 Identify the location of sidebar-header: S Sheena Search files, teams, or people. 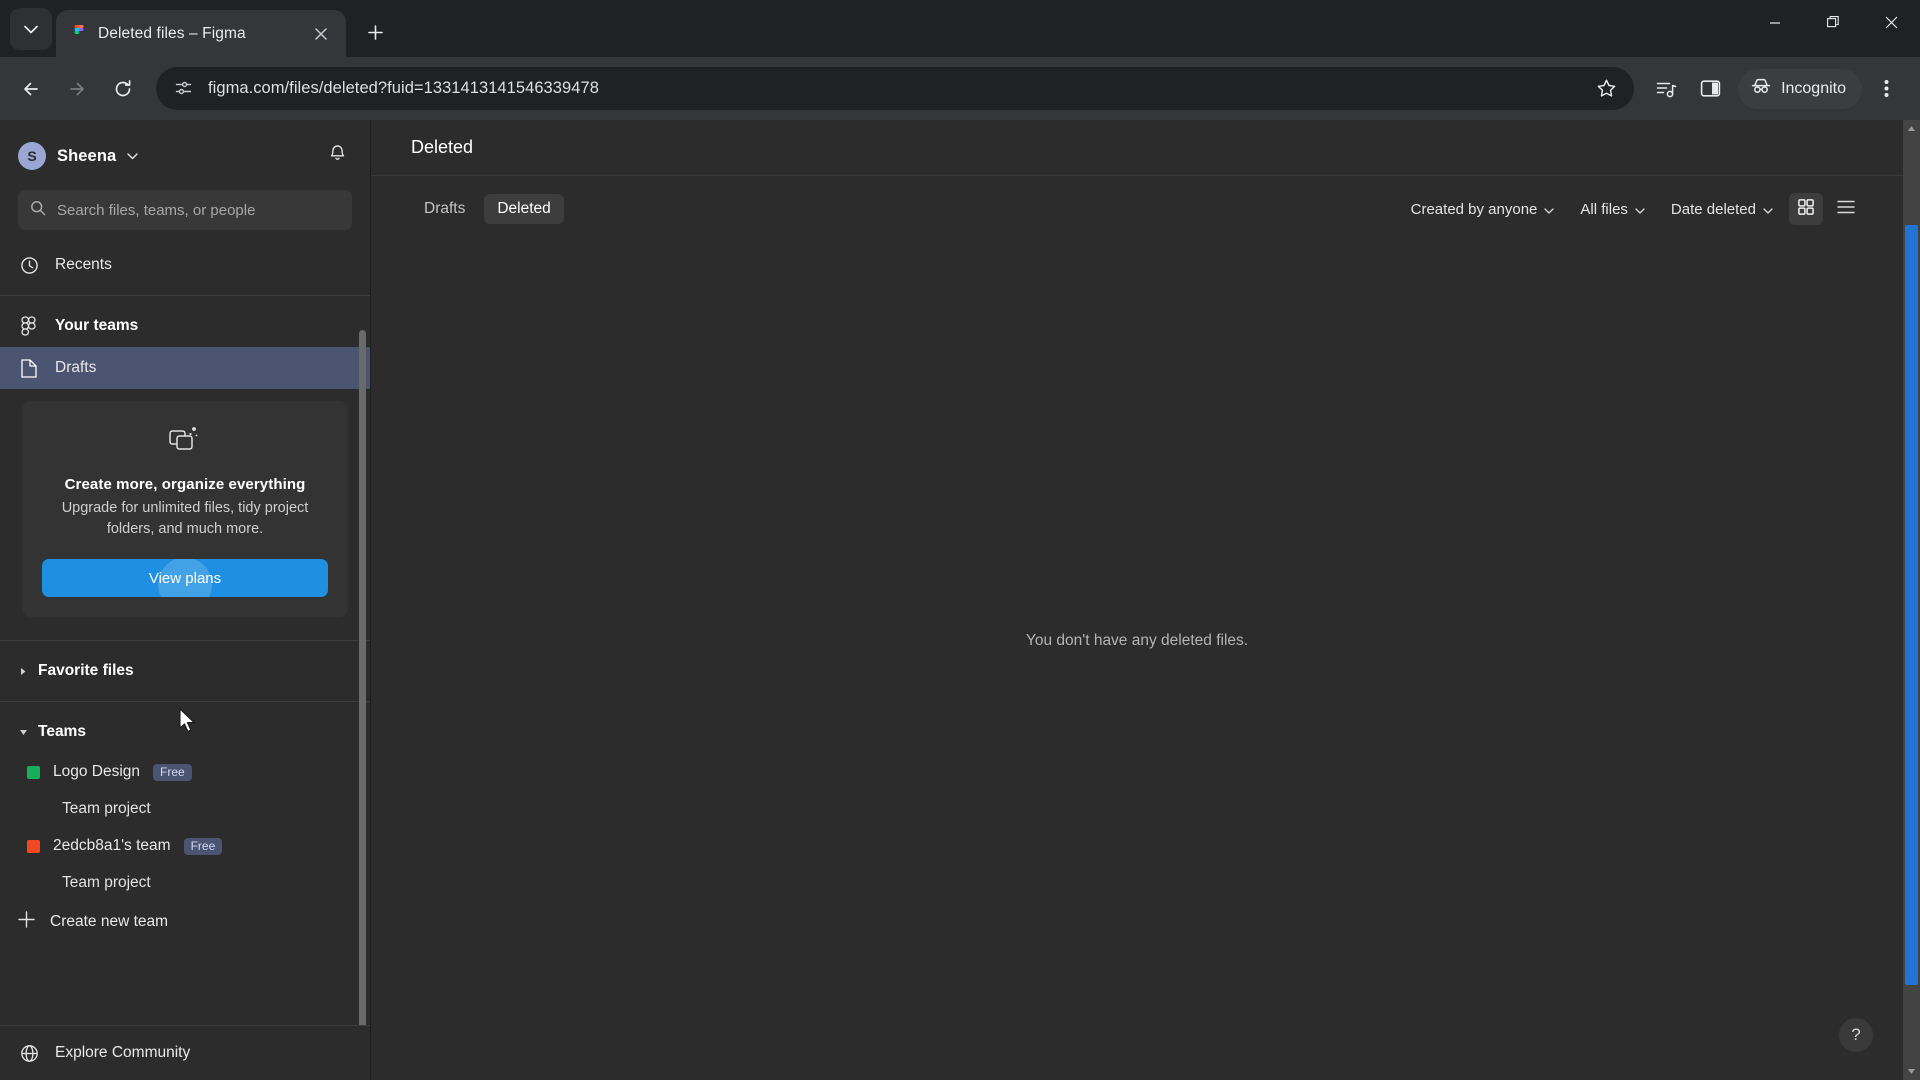
(185, 175).